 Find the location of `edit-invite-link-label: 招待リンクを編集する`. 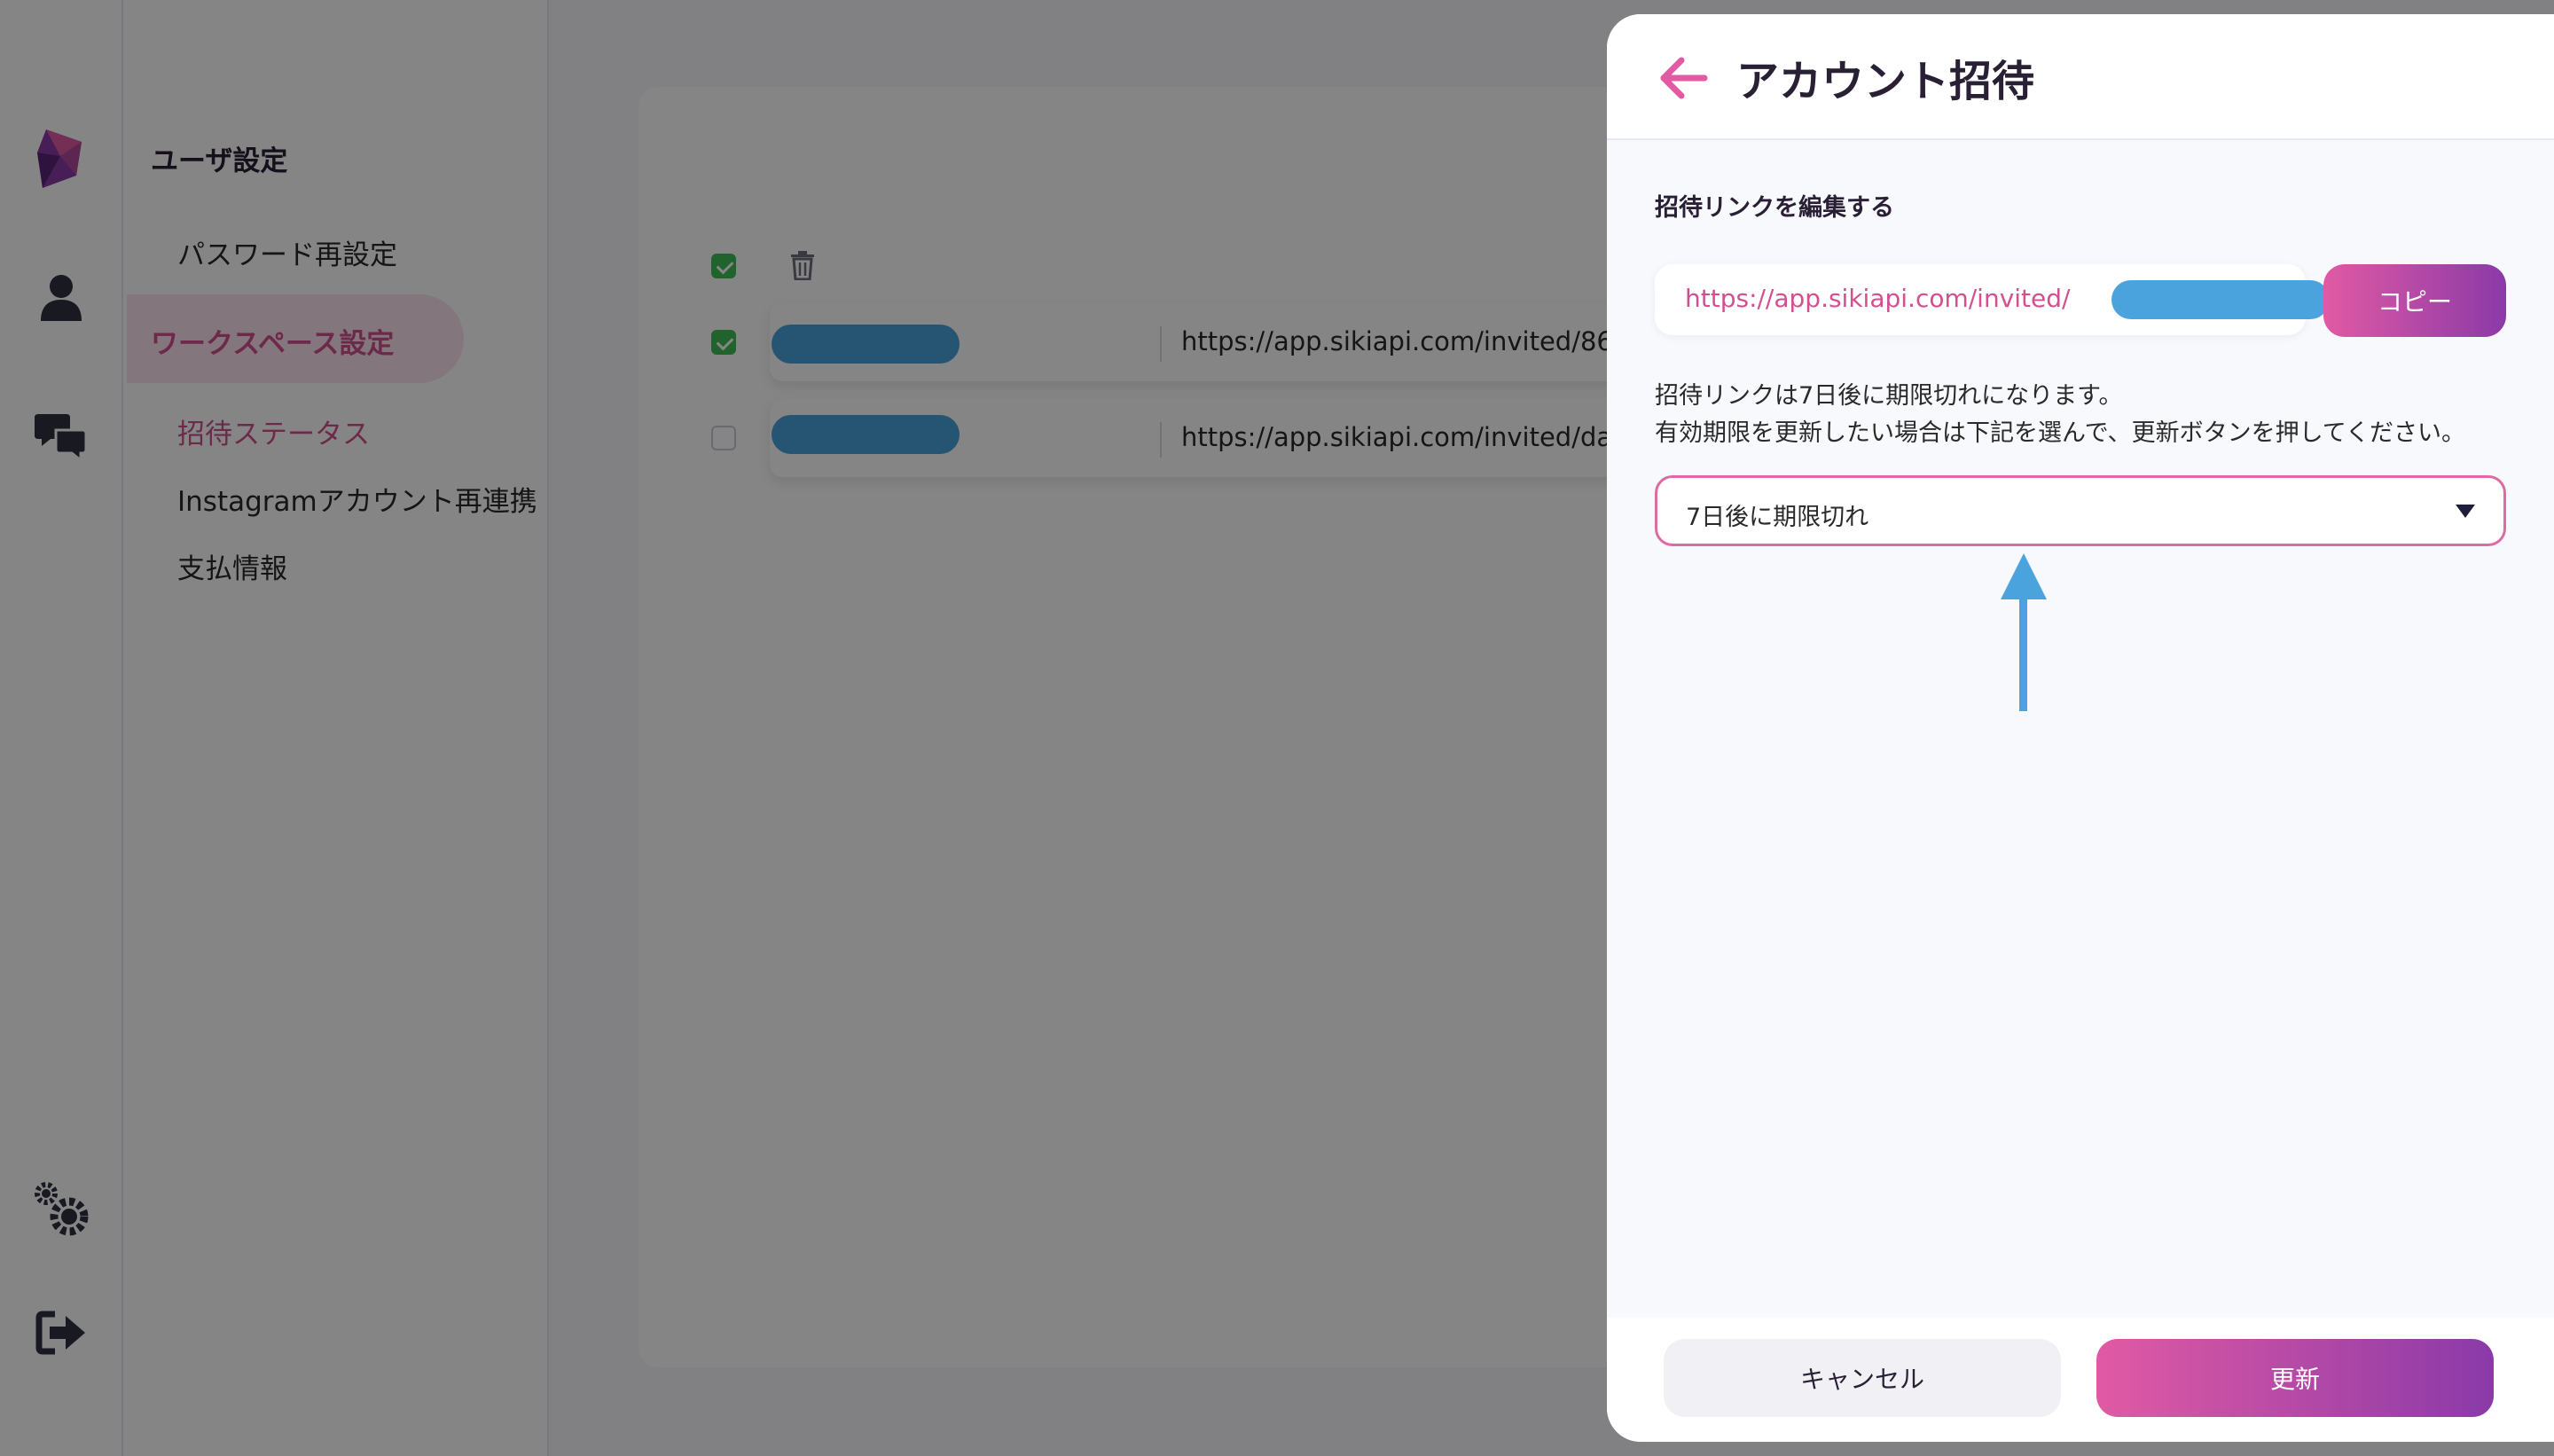

edit-invite-link-label: 招待リンクを編集する is located at coordinates (1774, 208).